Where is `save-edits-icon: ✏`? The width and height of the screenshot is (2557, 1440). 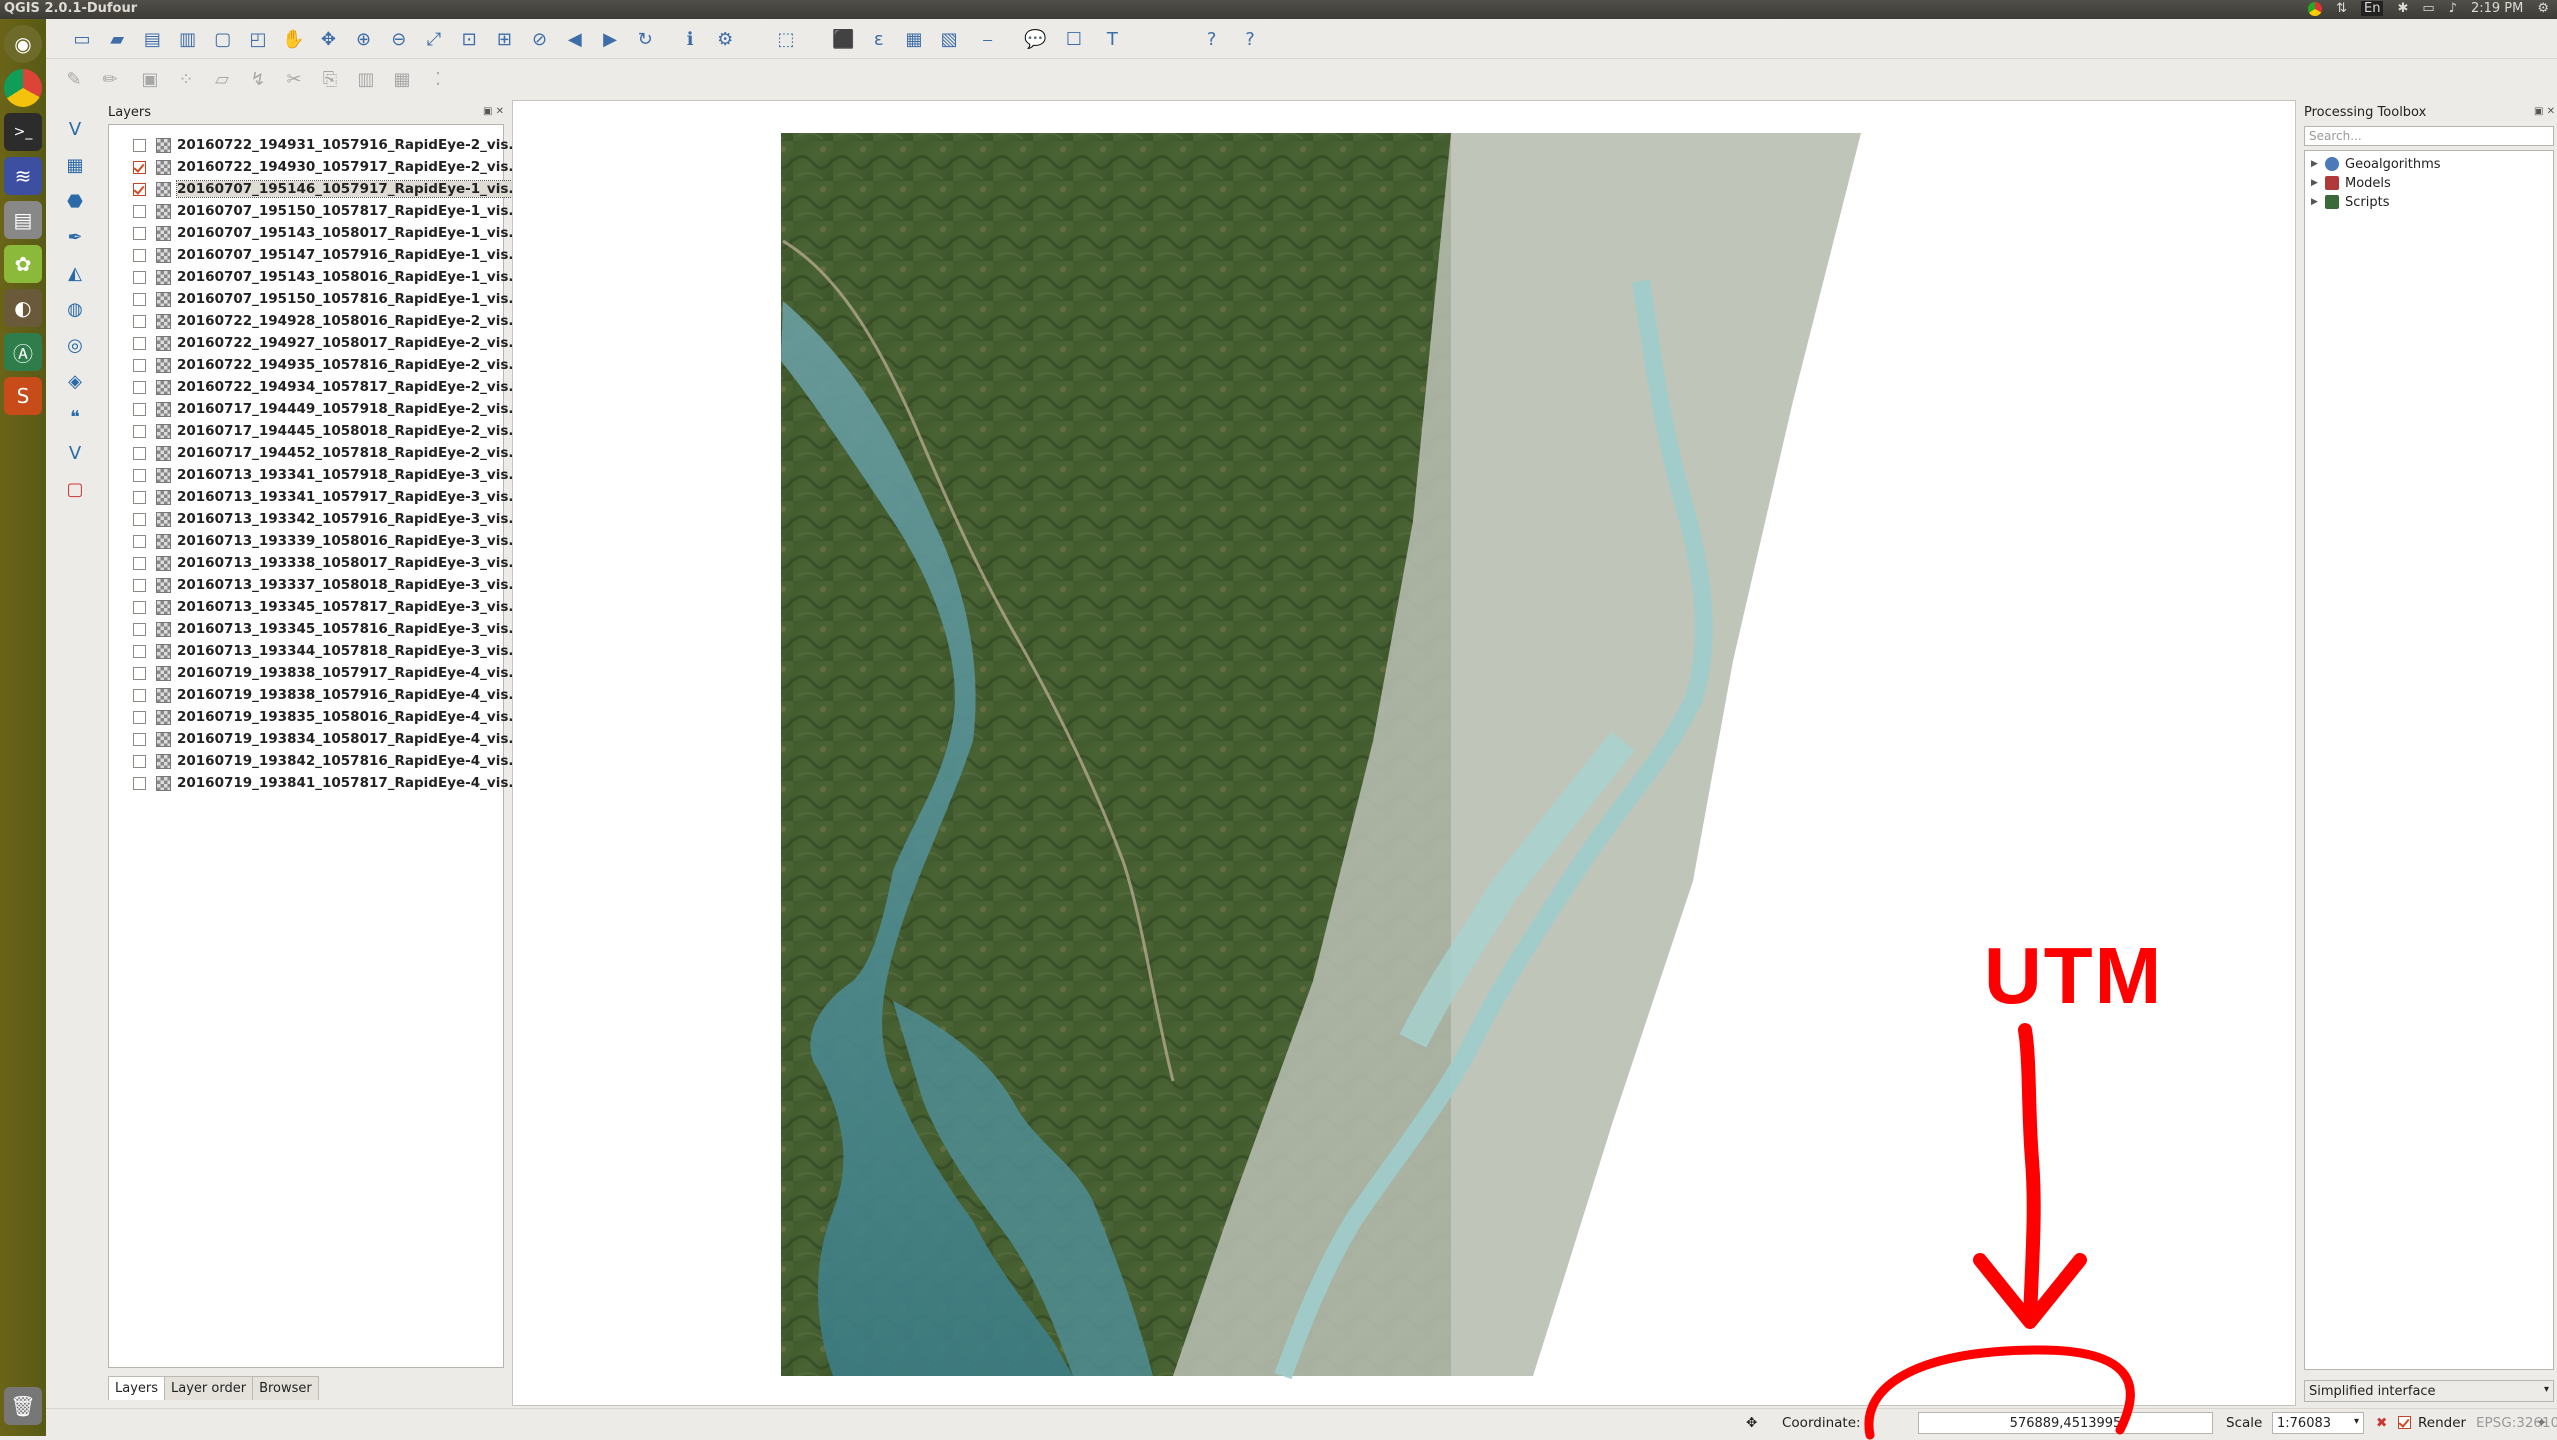 save-edits-icon: ✏ is located at coordinates (110, 79).